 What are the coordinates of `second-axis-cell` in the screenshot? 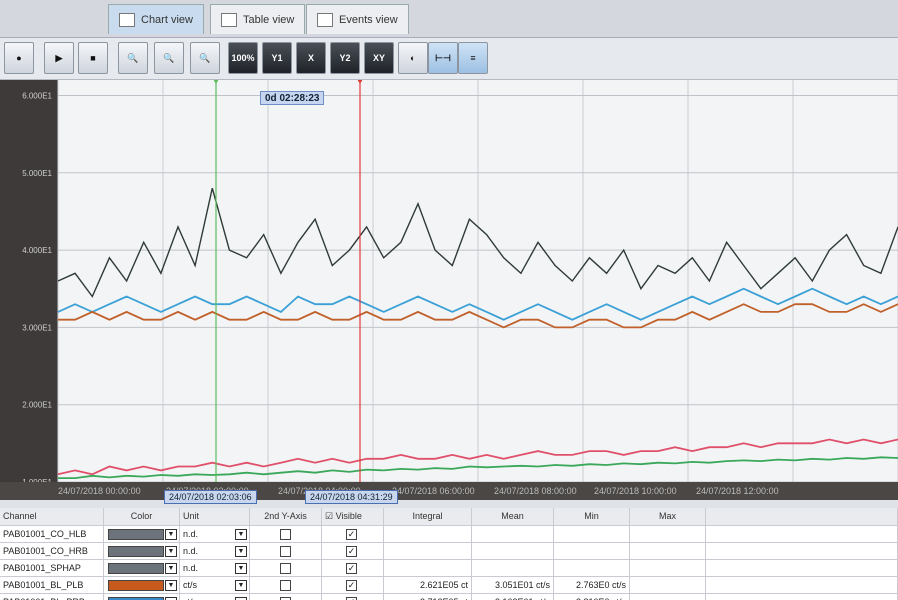 It's located at (286, 534).